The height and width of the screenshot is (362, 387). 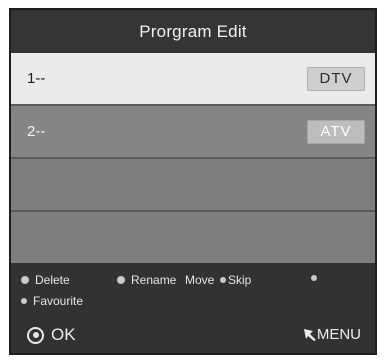 What do you see at coordinates (193, 79) in the screenshot?
I see `program-row-1: 1-- DTV` at bounding box center [193, 79].